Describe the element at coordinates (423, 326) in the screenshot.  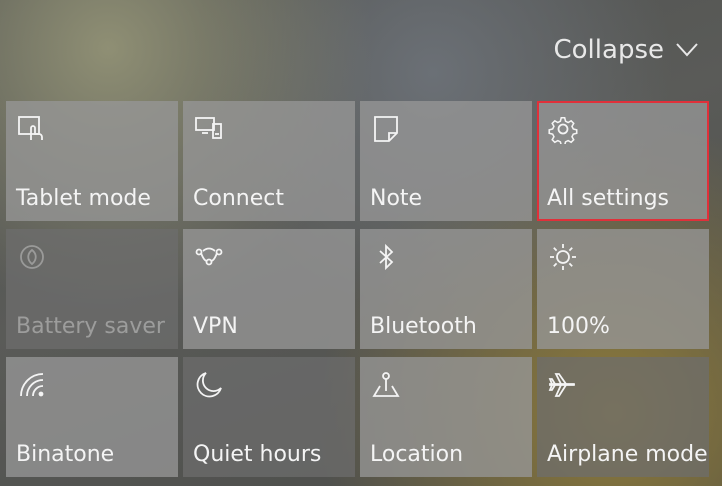
I see `tile-label: Bluetooth` at that location.